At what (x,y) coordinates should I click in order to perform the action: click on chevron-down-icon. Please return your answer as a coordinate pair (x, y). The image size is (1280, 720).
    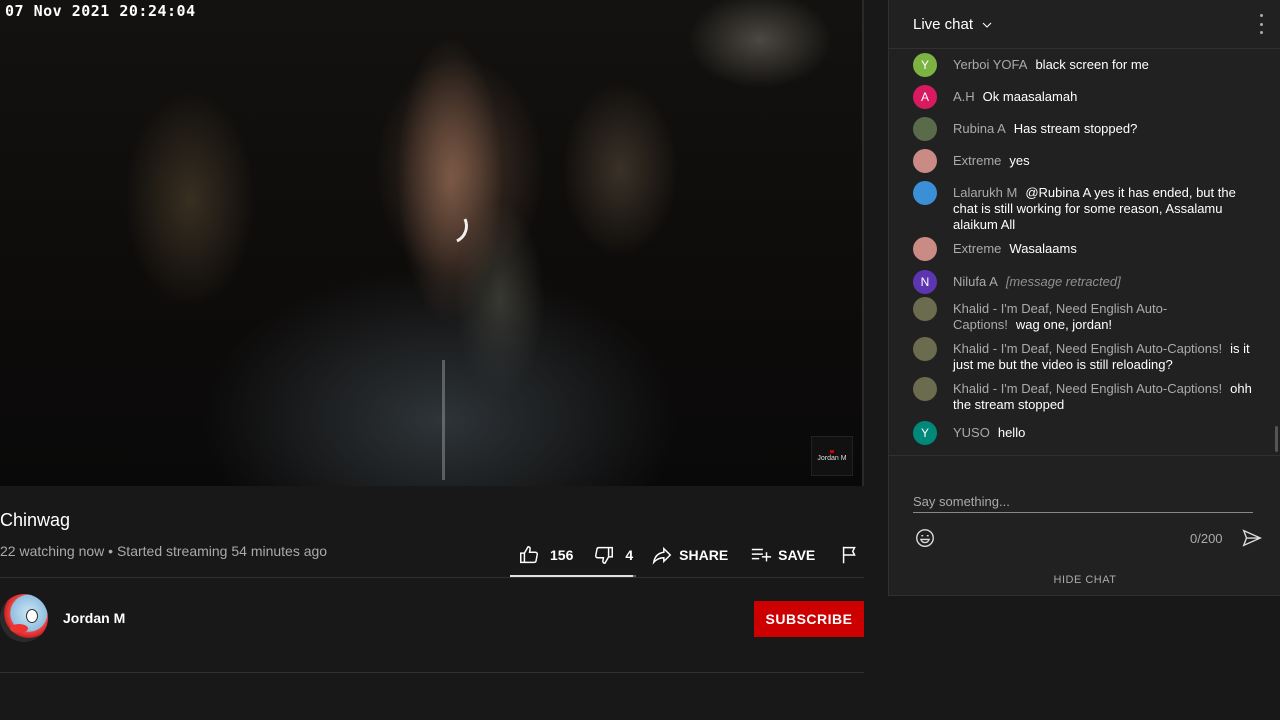
    Looking at the image, I should click on (987, 25).